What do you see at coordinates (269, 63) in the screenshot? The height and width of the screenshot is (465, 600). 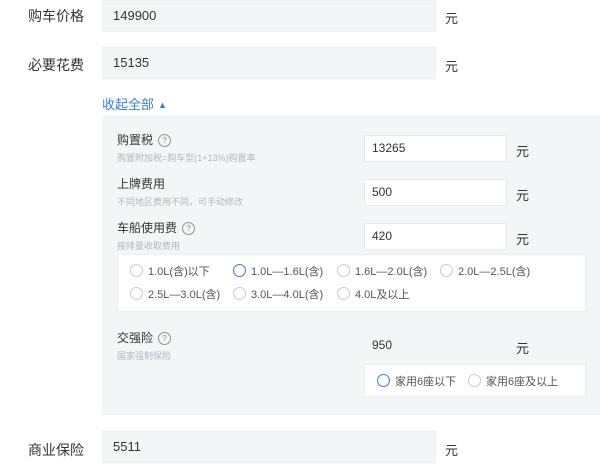 I see `necessary-cost-input: 15135` at bounding box center [269, 63].